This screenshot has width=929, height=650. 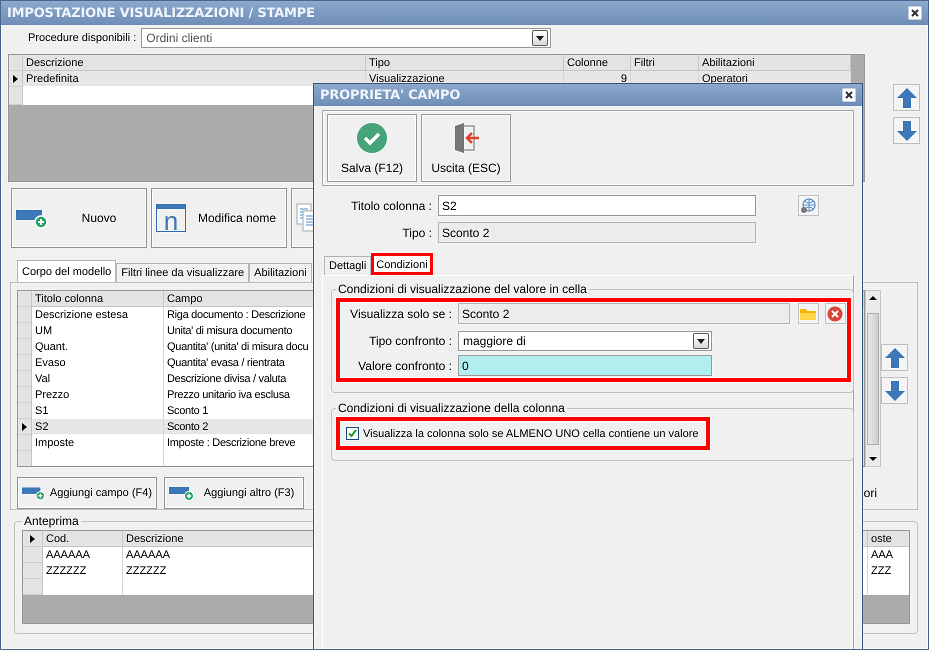 I want to click on column-header: Tipo, so click(x=465, y=63).